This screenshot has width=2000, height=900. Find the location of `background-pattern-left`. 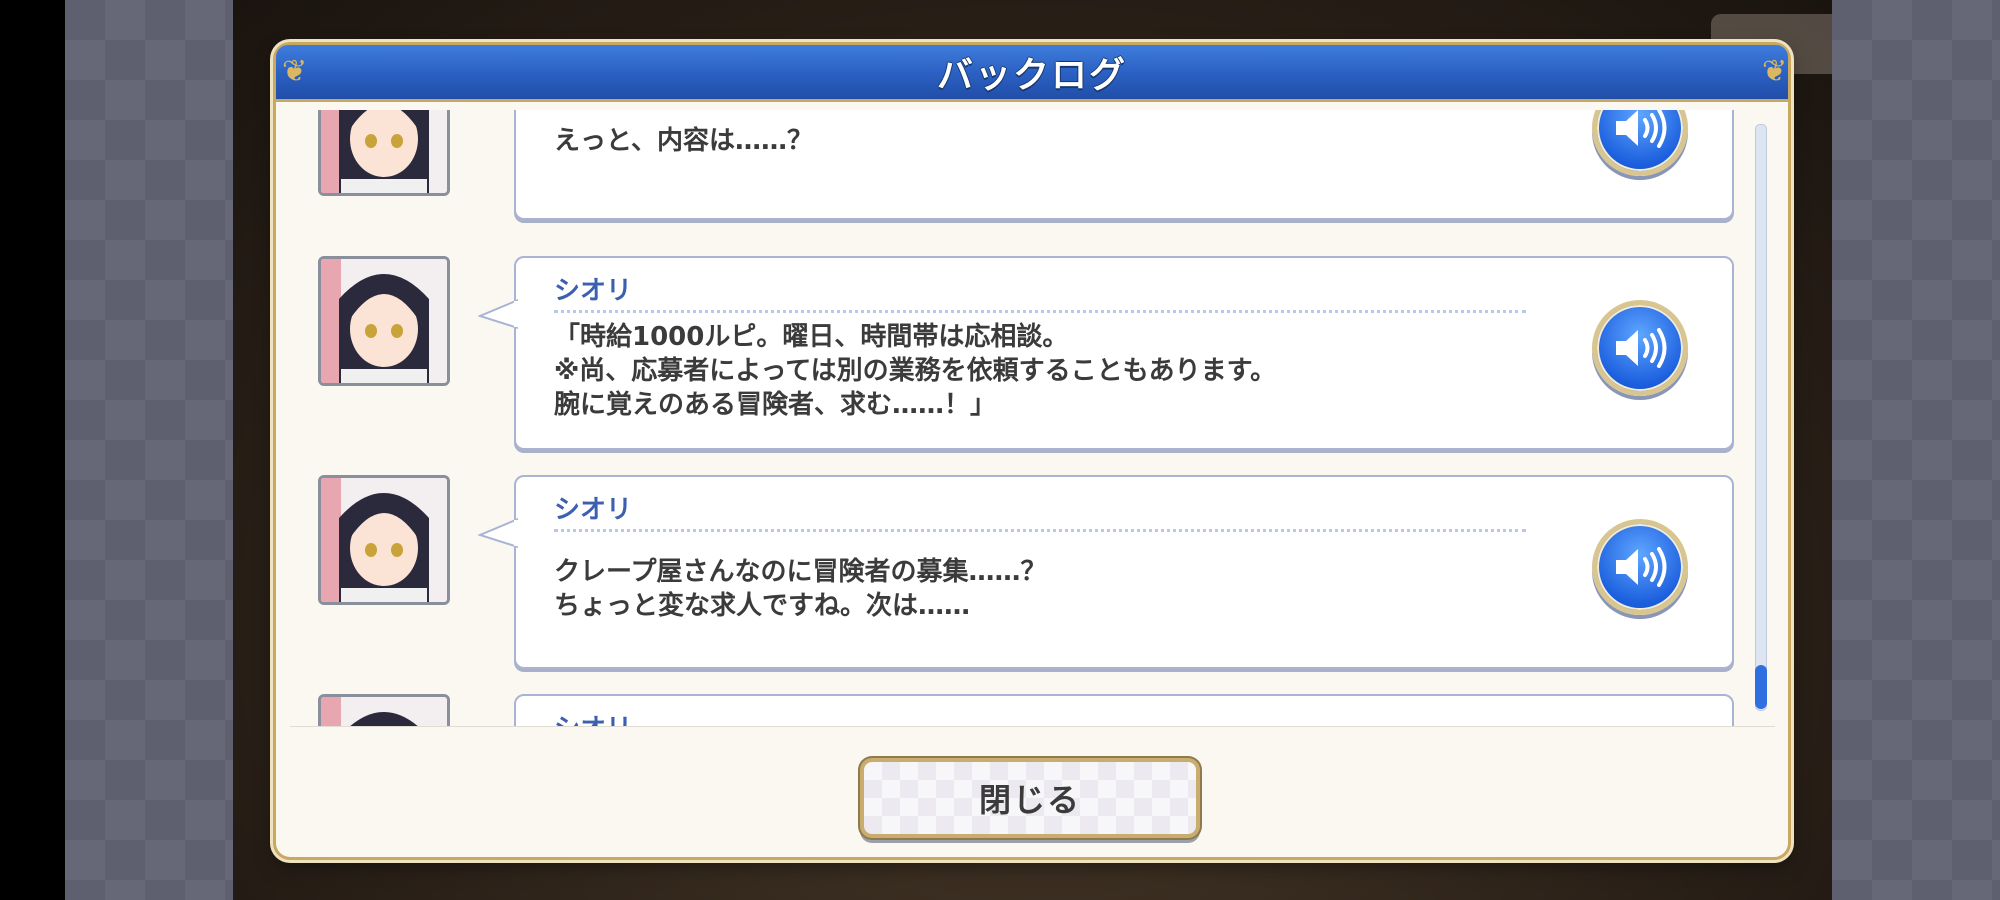

background-pattern-left is located at coordinates (149, 450).